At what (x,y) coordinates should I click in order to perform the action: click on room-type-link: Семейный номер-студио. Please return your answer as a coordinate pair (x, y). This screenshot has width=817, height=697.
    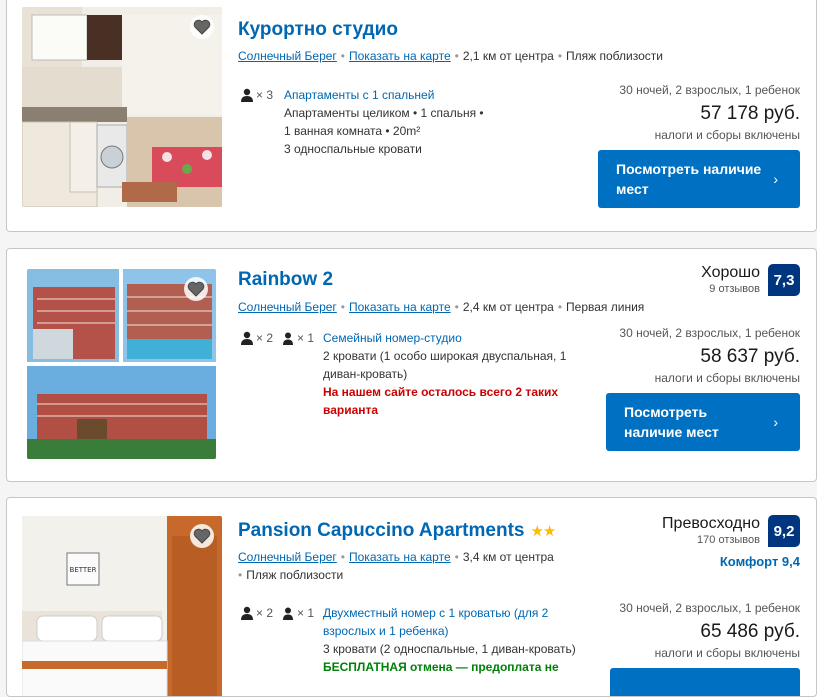
    Looking at the image, I should click on (444, 338).